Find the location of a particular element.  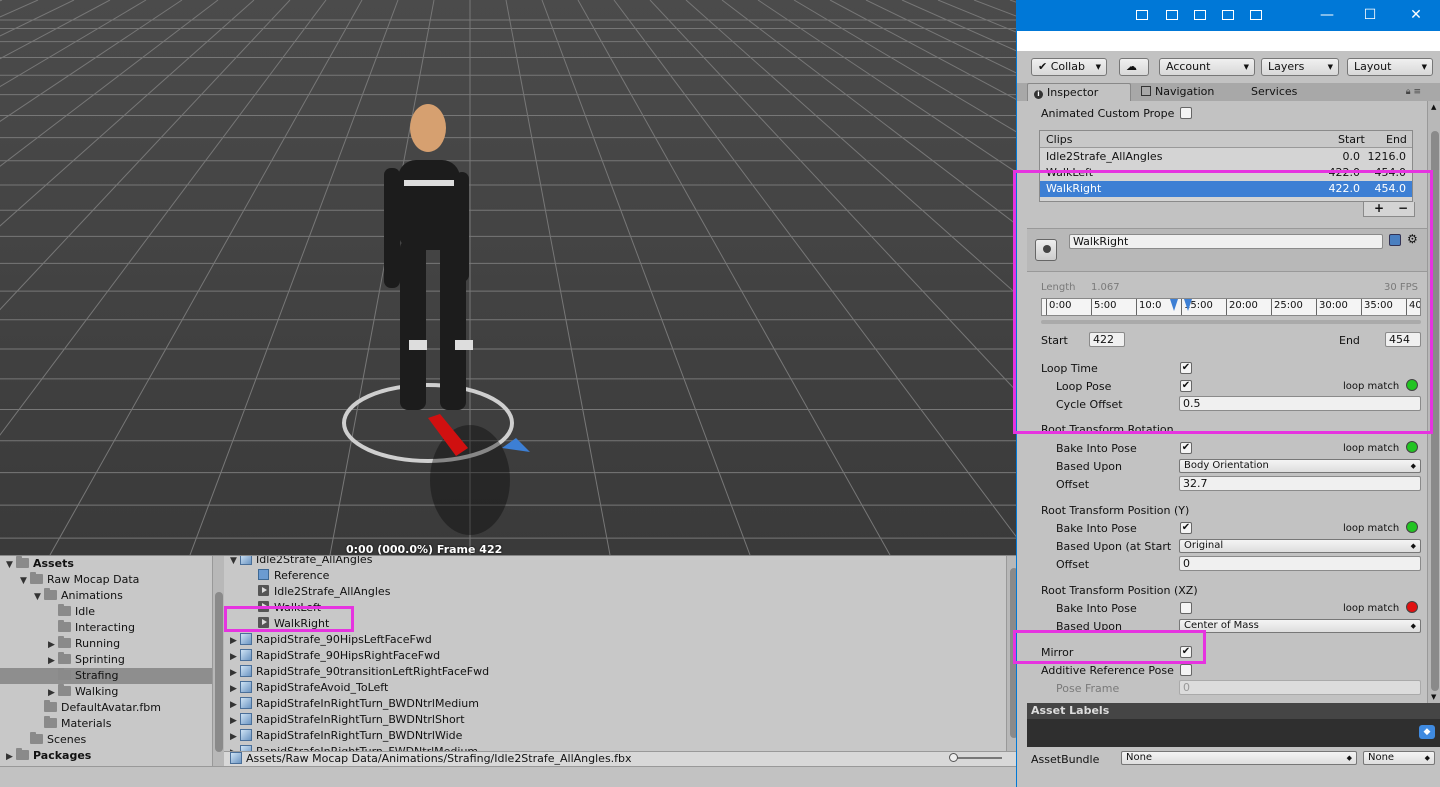

asset-list-label: RapidStrafeInRightTurn_BWDNtrlMedium is located at coordinates (367, 703).